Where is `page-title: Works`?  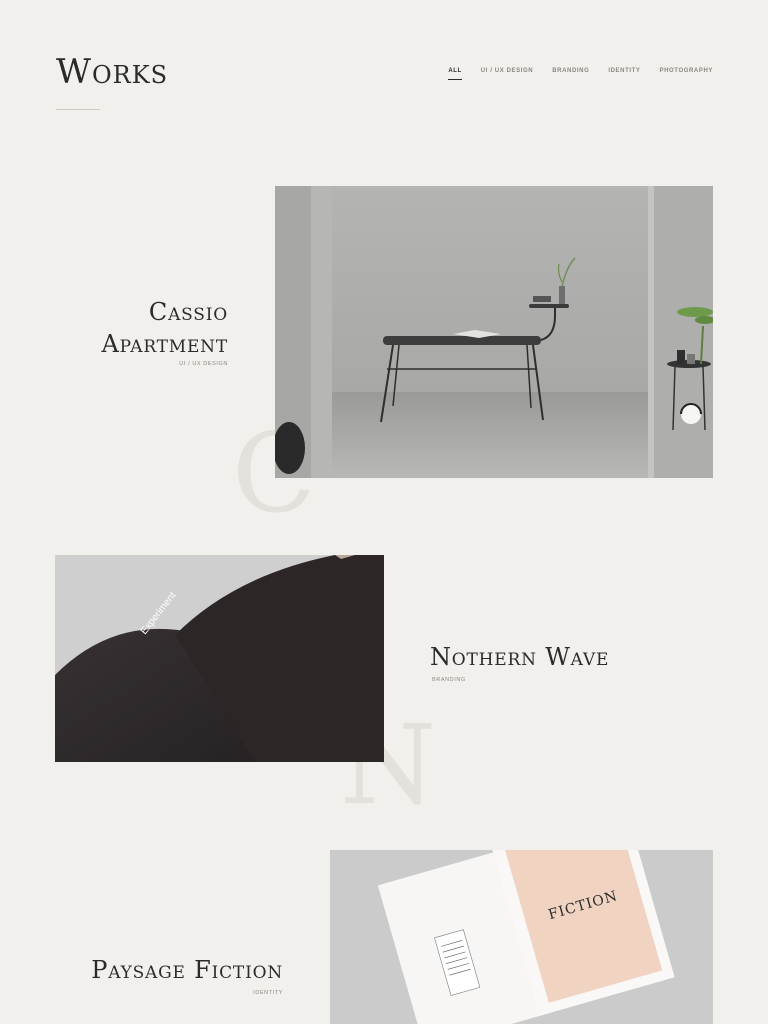 page-title: Works is located at coordinates (112, 72).